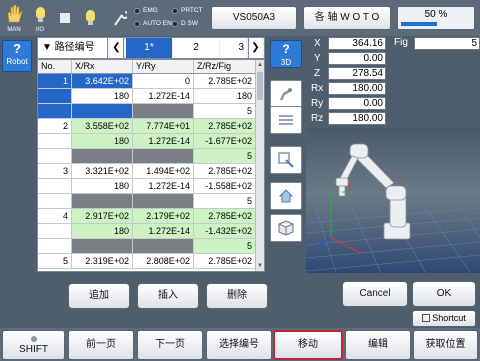 The image size is (480, 361). I want to click on page-tab-1: 1*, so click(149, 48).